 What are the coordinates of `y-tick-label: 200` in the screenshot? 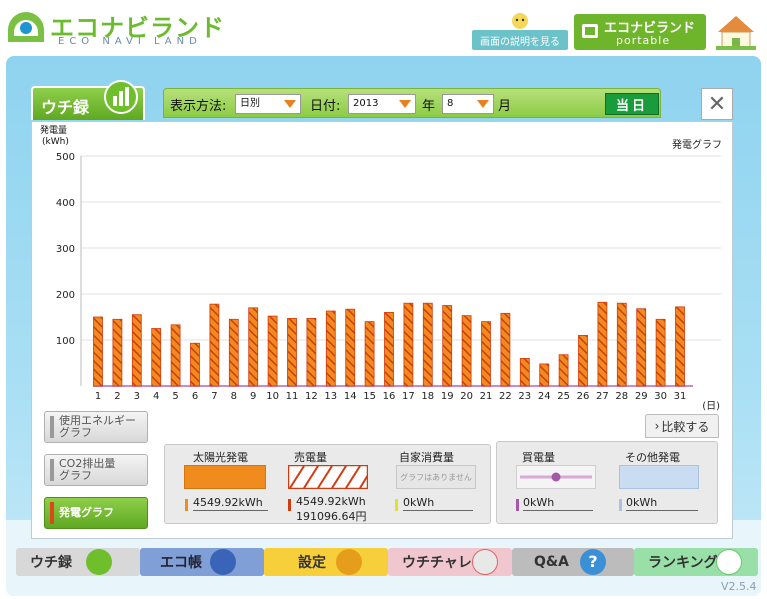 It's located at (65, 295).